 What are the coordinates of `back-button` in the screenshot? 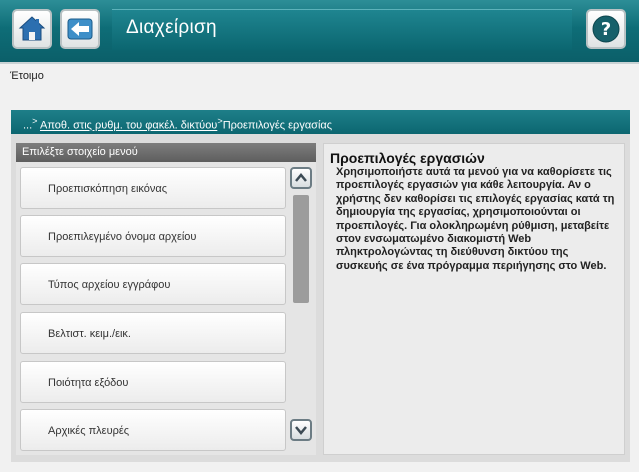 It's located at (80, 29).